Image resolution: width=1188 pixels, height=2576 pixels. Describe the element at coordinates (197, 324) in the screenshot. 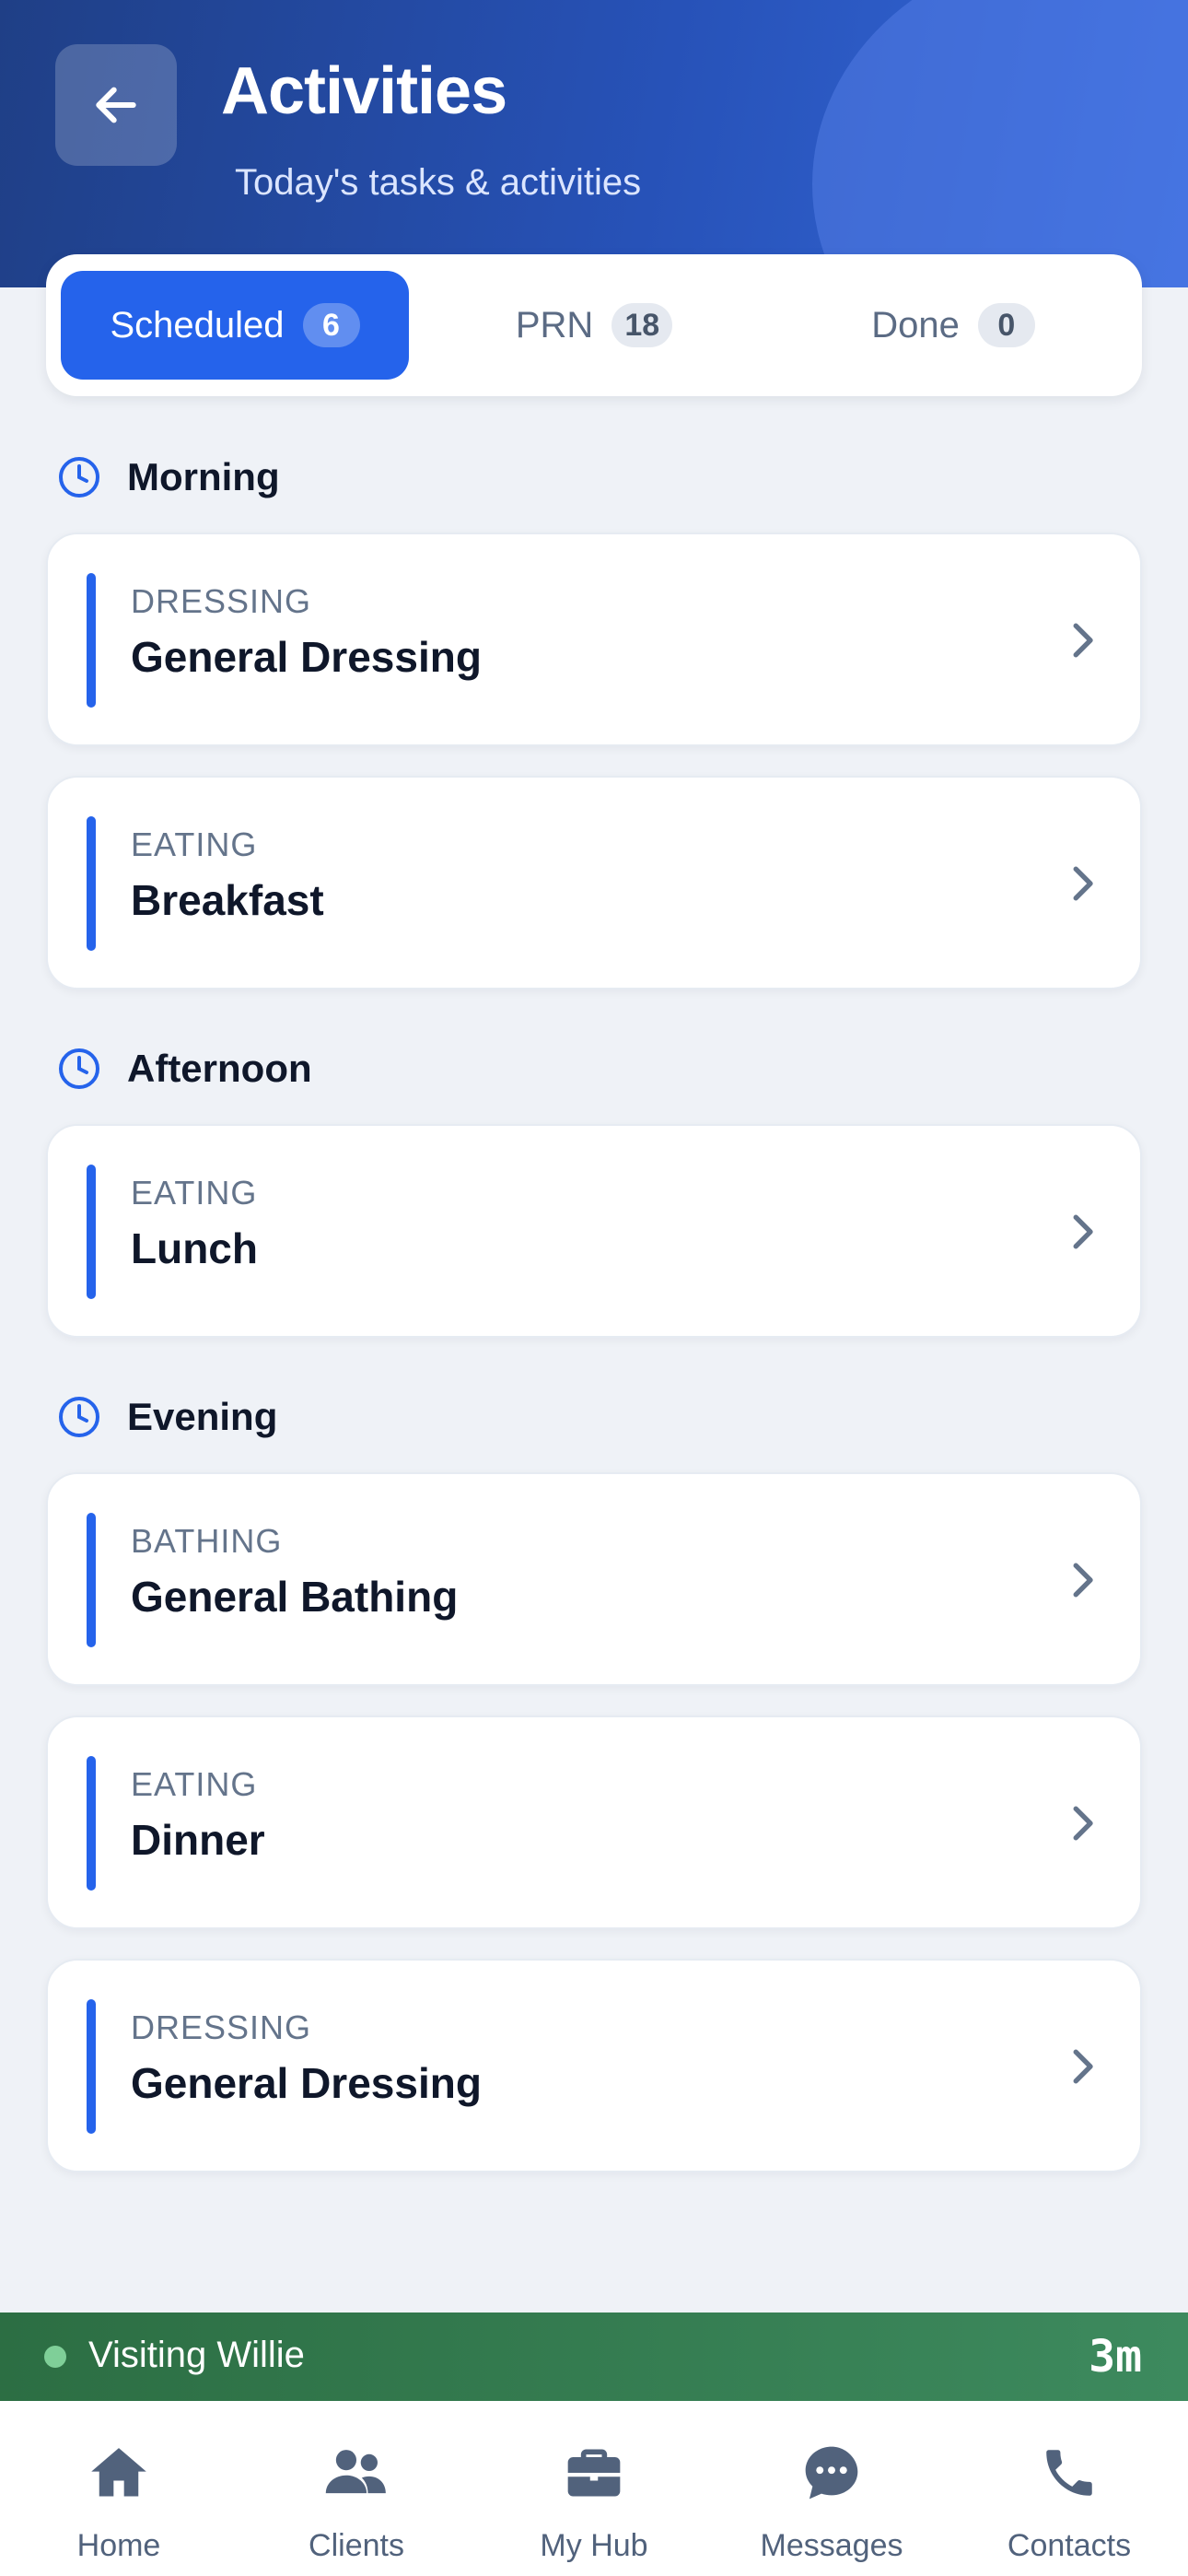

I see `tab-label: Scheduled` at that location.